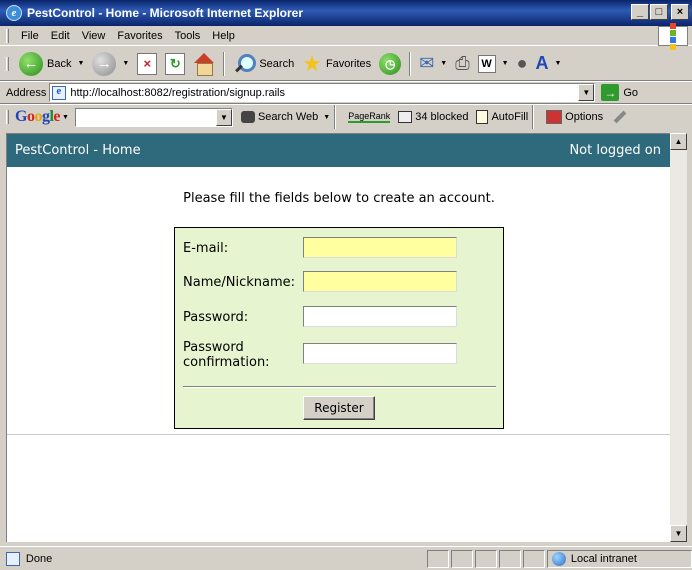  I want to click on name-row: Name/Nickname:, so click(243, 282).